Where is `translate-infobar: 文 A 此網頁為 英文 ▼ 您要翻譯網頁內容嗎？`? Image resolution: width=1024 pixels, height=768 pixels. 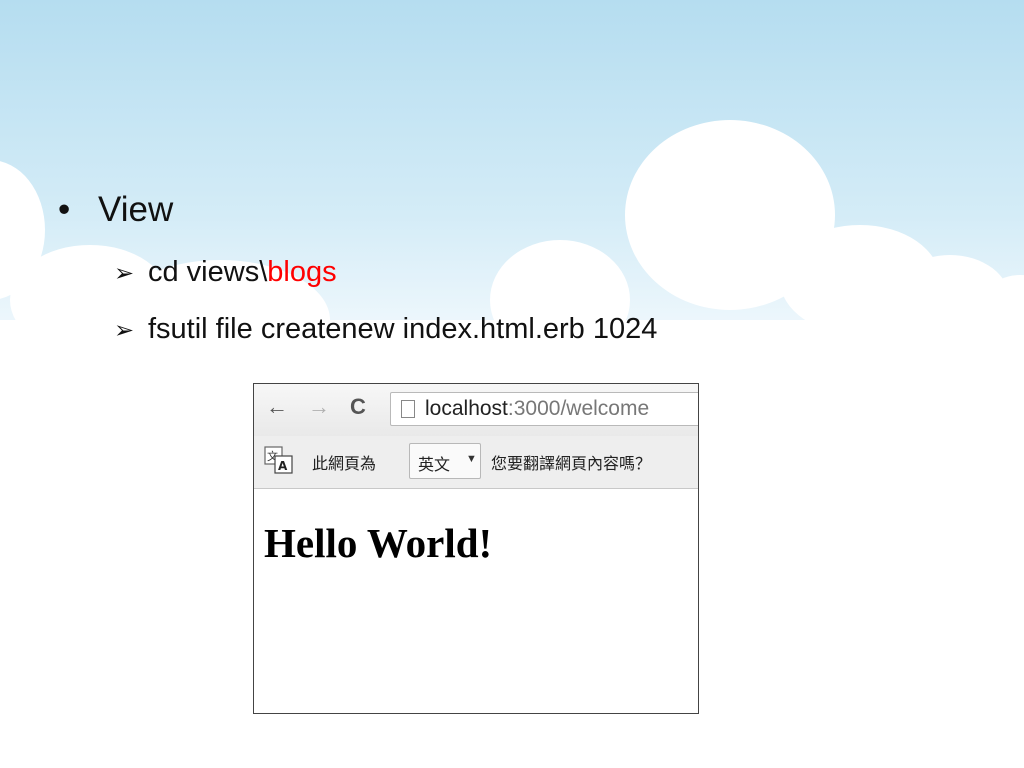 translate-infobar: 文 A 此網頁為 英文 ▼ 您要翻譯網頁內容嗎？ is located at coordinates (476, 462).